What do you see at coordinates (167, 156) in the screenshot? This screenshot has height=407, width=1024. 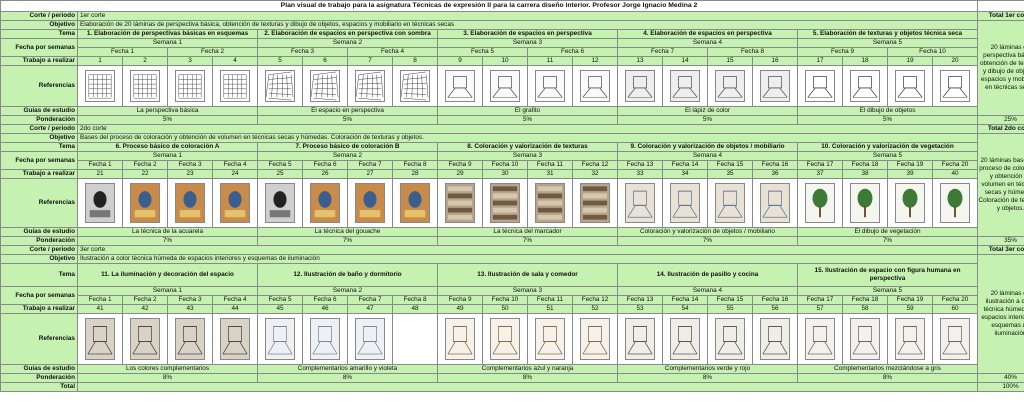 I see `semana-1: Semana 1` at bounding box center [167, 156].